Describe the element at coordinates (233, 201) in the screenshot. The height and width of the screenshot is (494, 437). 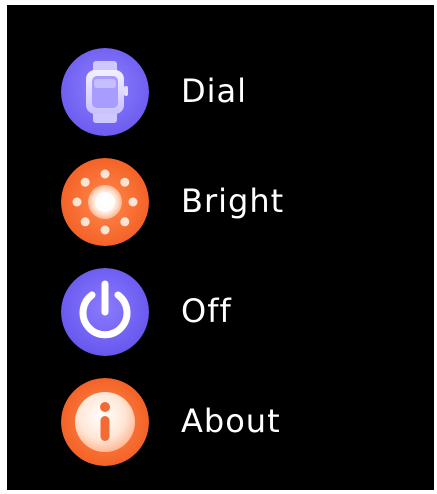
I see `menu-label-bright: Bright` at that location.